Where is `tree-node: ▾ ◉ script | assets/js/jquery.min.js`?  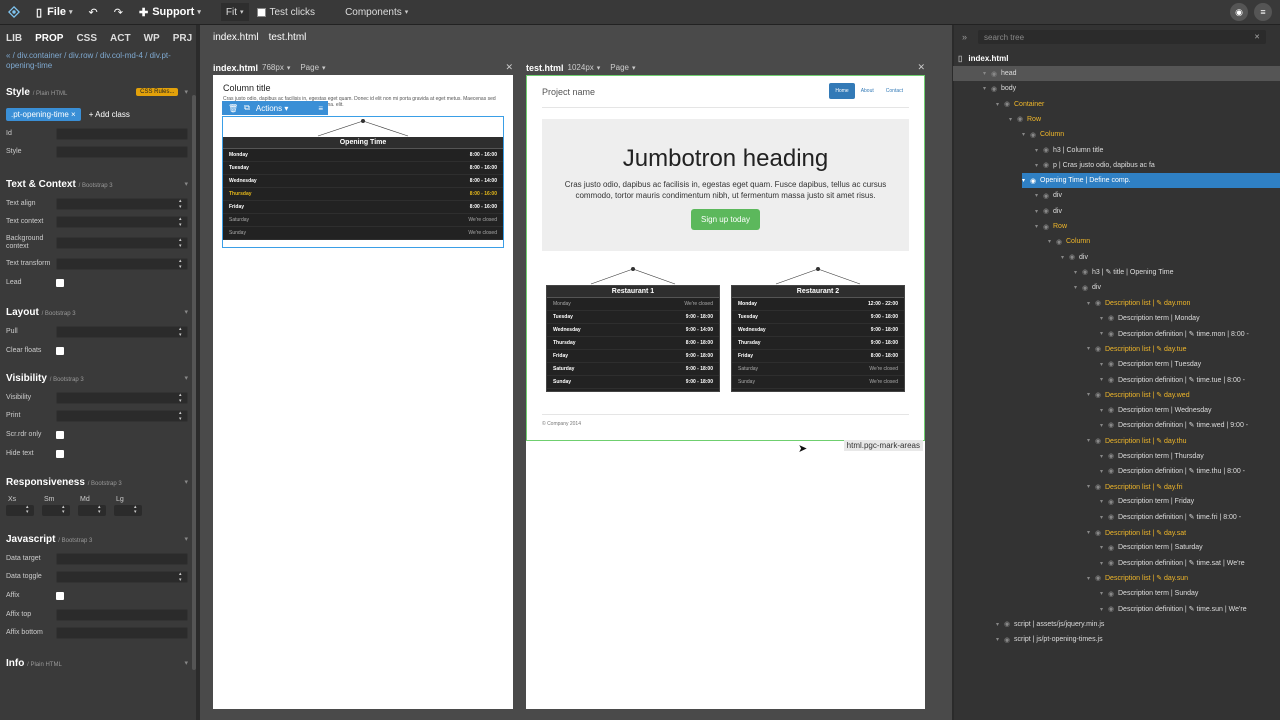 tree-node: ▾ ◉ script | assets/js/jquery.min.js is located at coordinates (1050, 624).